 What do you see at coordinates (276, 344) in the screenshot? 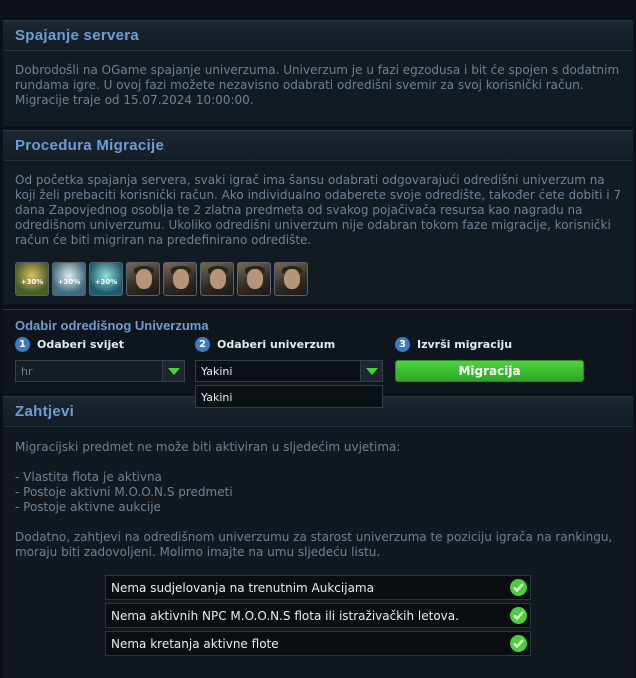
I see `step-2-label: Odaberi univerzum` at bounding box center [276, 344].